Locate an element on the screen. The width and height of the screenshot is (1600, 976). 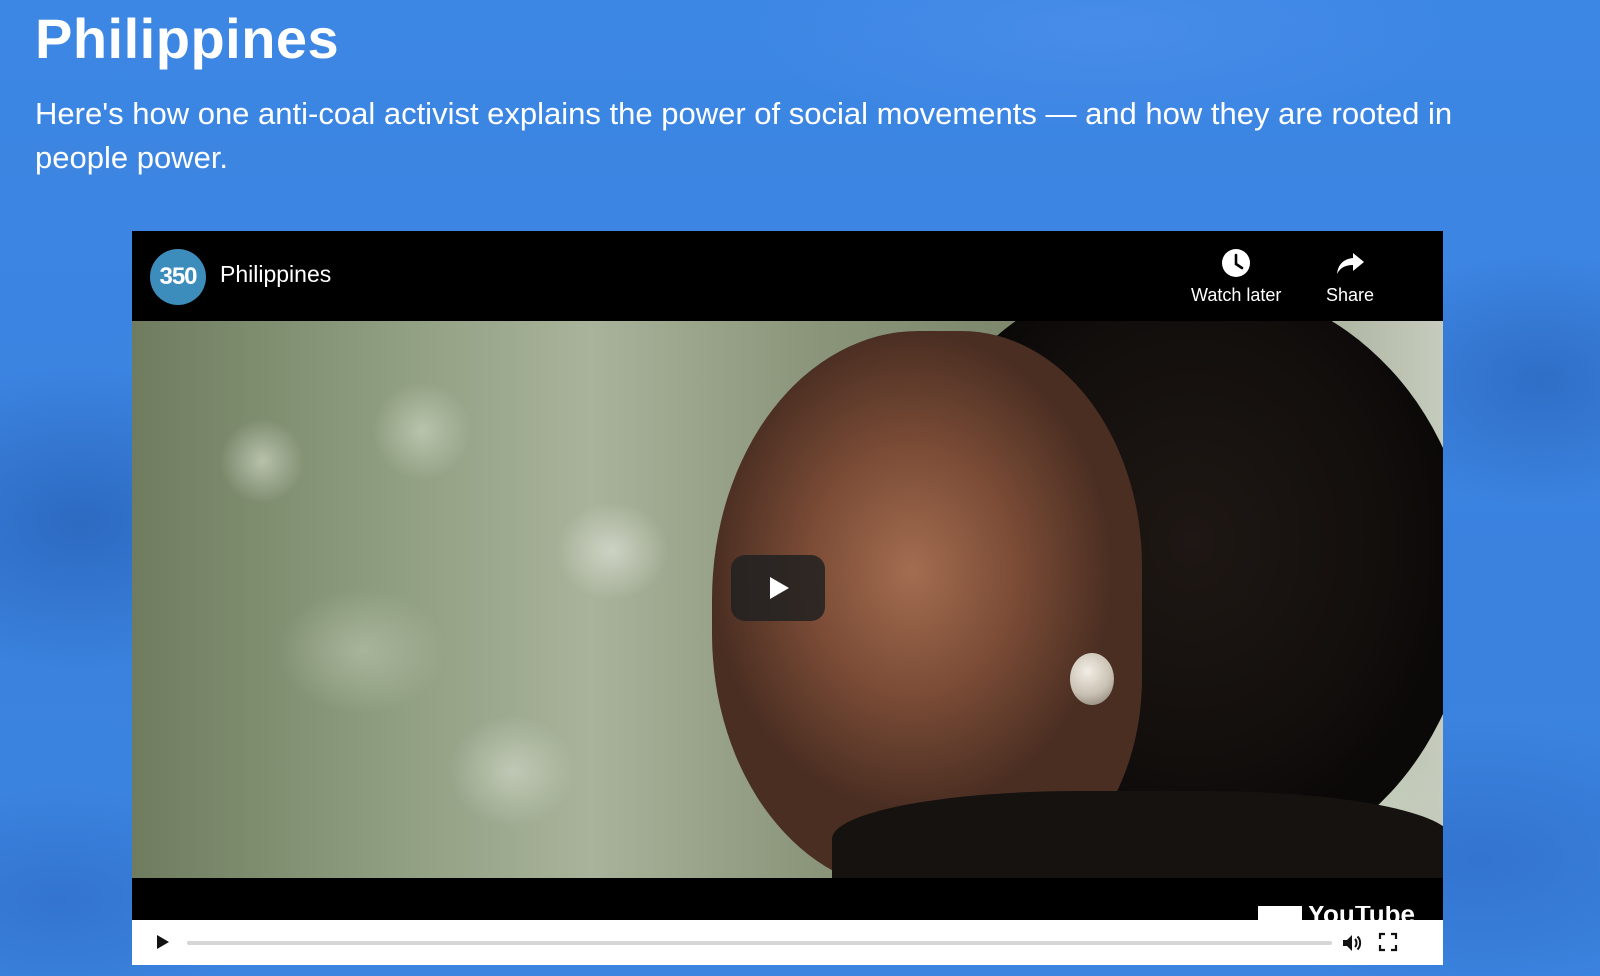
thumbnail-earring is located at coordinates (1092, 679).